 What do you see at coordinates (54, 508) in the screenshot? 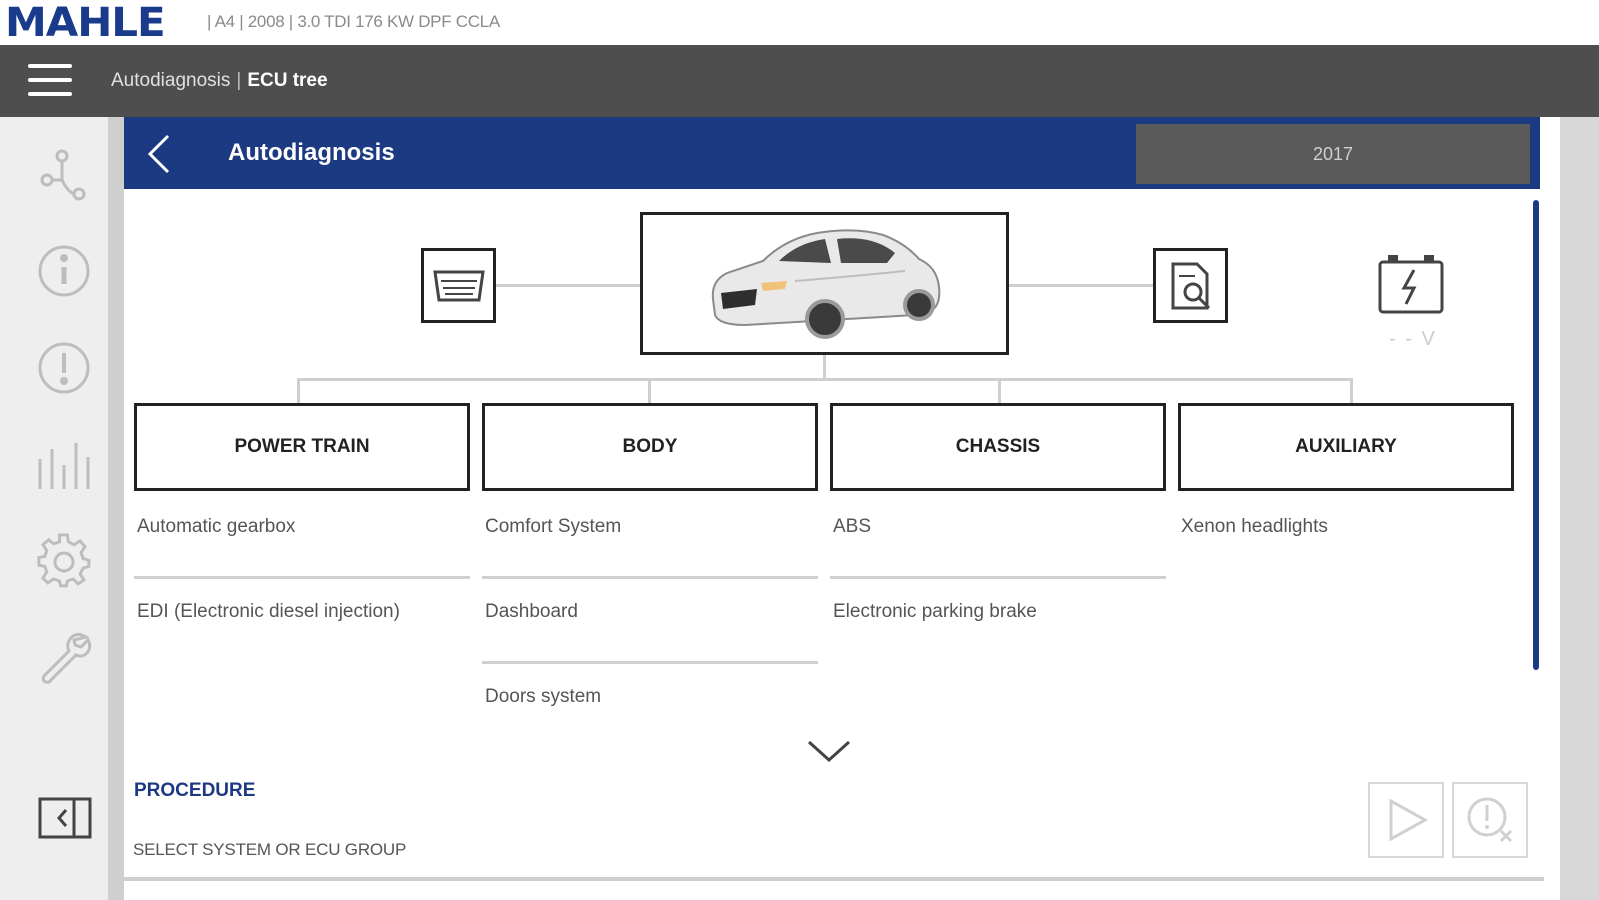
I see `sidebar` at bounding box center [54, 508].